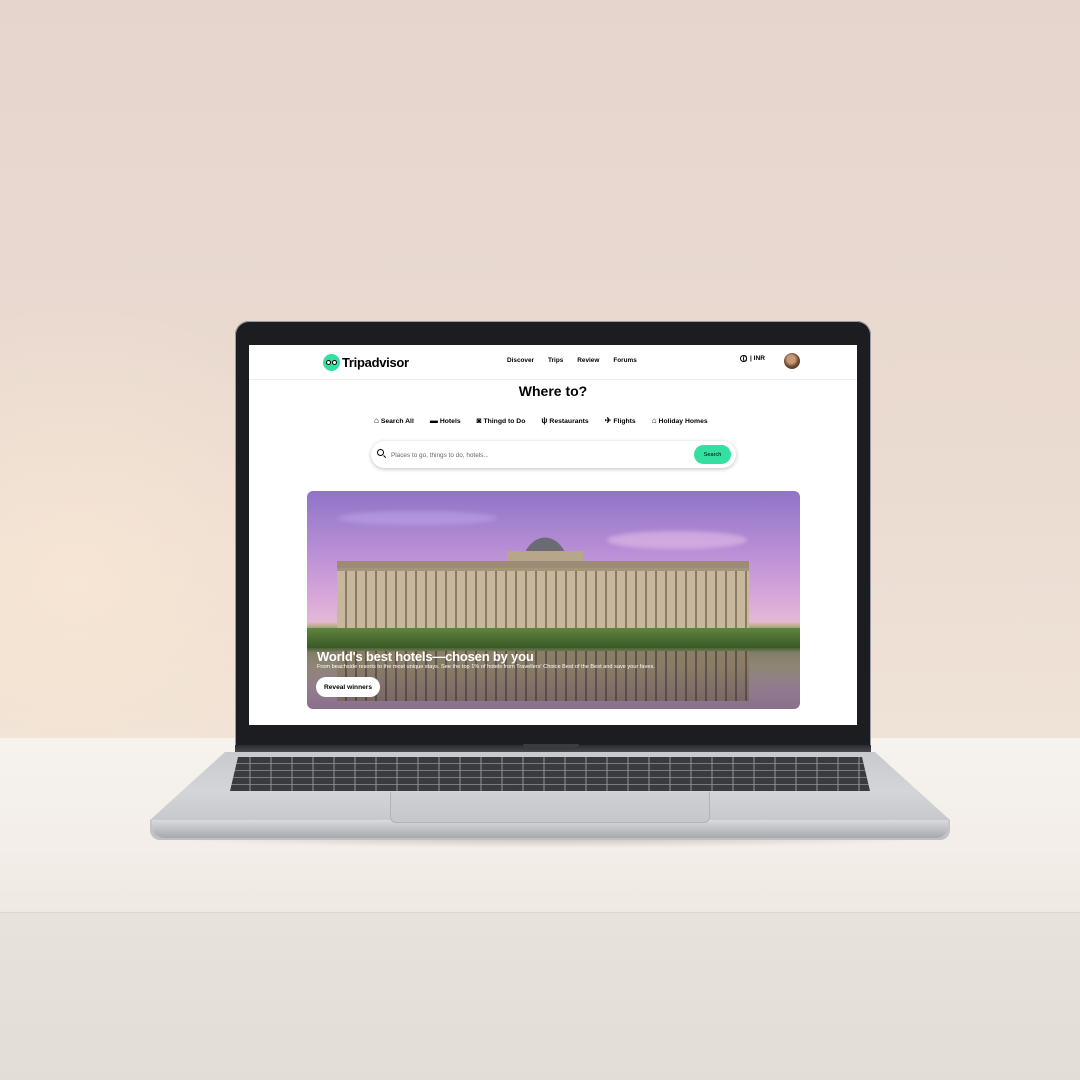 The image size is (1080, 1080). What do you see at coordinates (550, 774) in the screenshot?
I see `keyboard-rows` at bounding box center [550, 774].